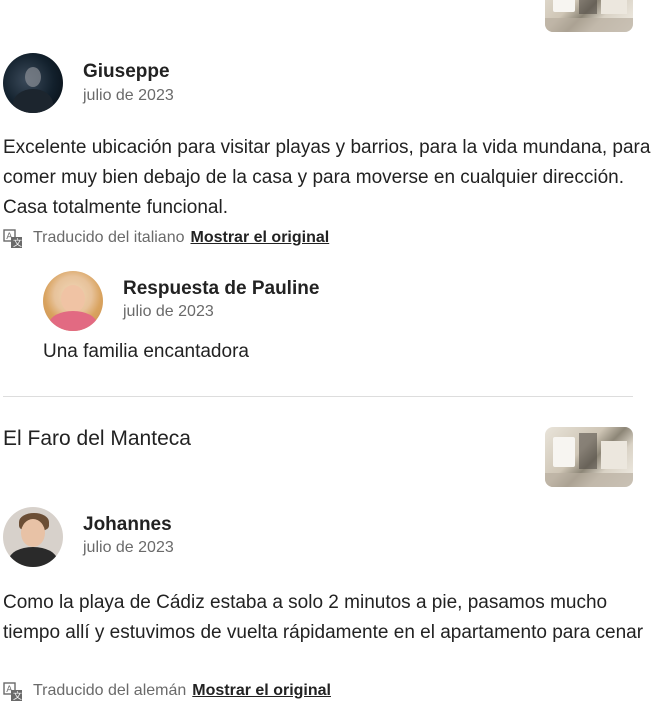  Describe the element at coordinates (109, 237) in the screenshot. I see `translation-label: Traducido del italiano` at that location.